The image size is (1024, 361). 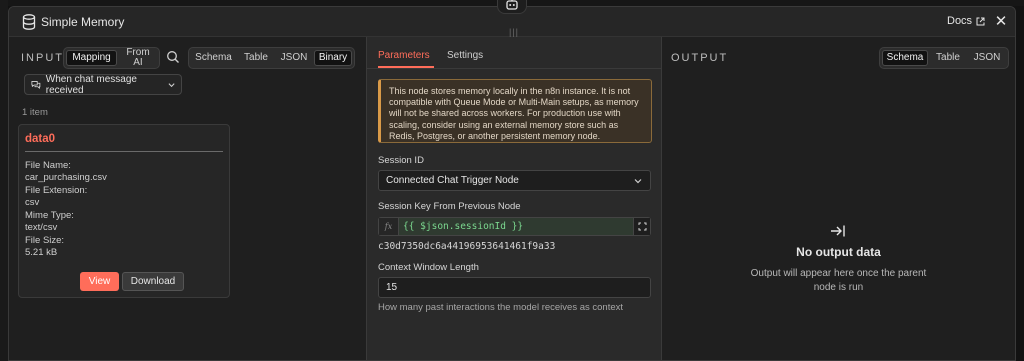 I want to click on tab-table: Table, so click(x=256, y=58).